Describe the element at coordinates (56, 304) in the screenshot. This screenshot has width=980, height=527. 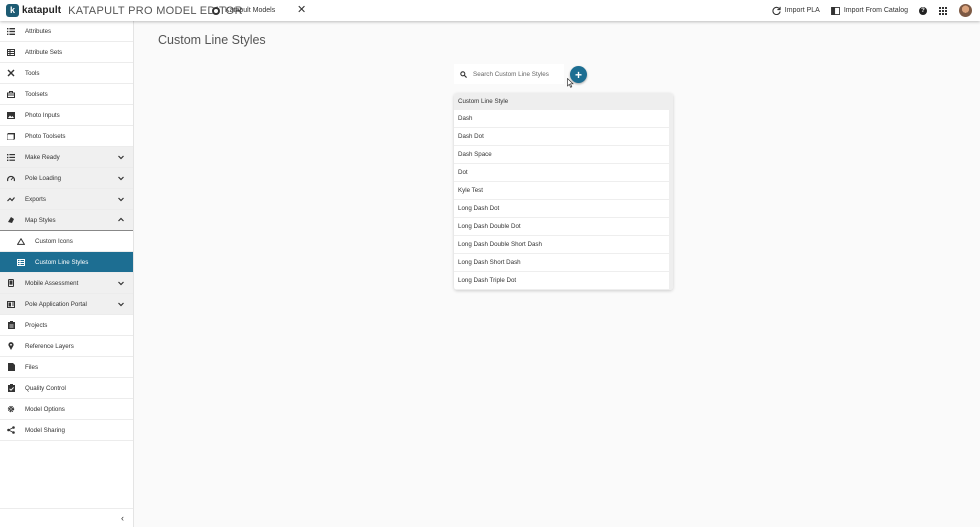
I see `sidebar-item-label: Pole Application Portal` at that location.